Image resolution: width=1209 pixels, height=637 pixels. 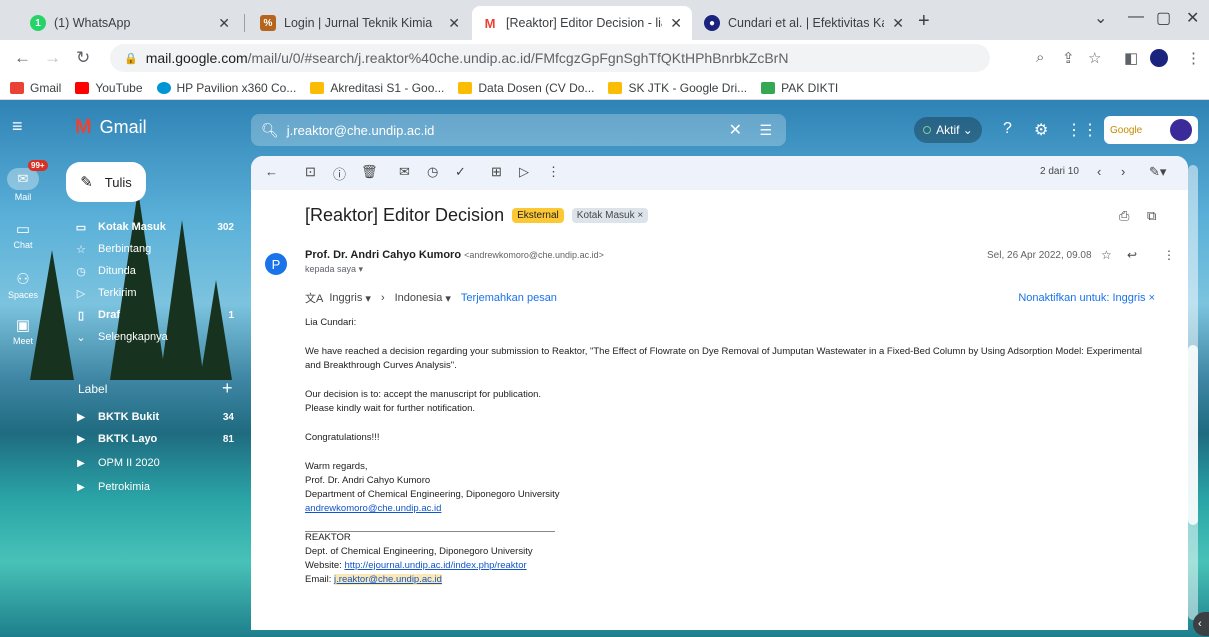 I want to click on tab-cundari: ● Cundari et al. | Efektivitas Karbon ✕, so click(x=804, y=23).